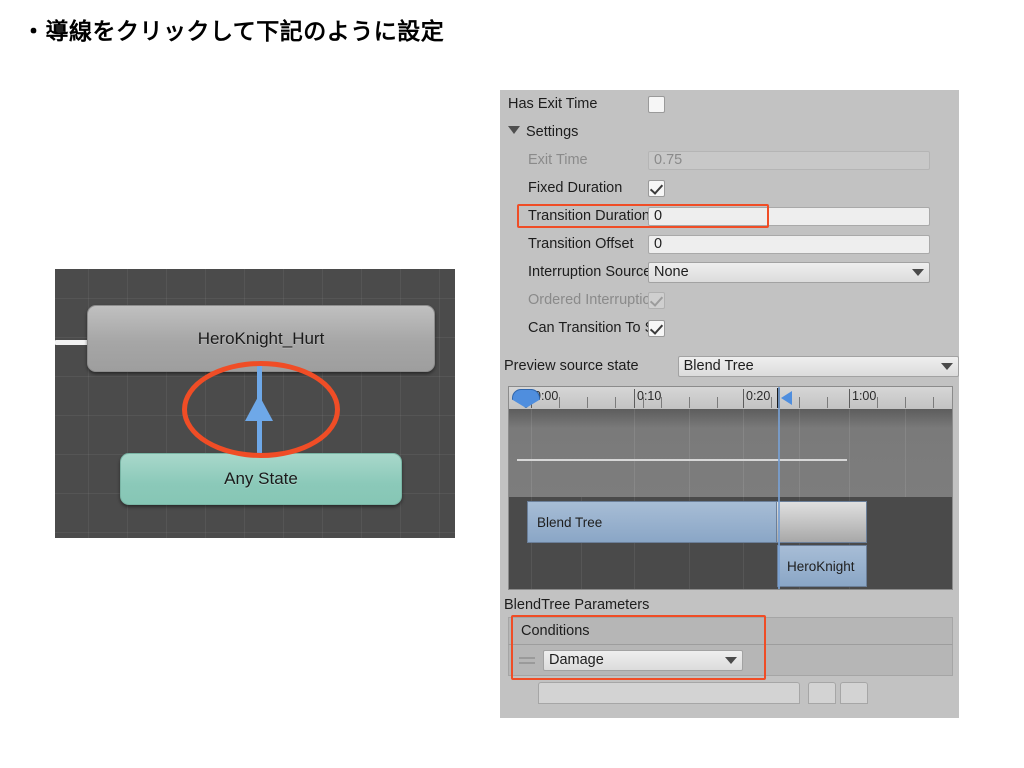  I want to click on row-transition-offset: Transition Offset 0, so click(729, 244).